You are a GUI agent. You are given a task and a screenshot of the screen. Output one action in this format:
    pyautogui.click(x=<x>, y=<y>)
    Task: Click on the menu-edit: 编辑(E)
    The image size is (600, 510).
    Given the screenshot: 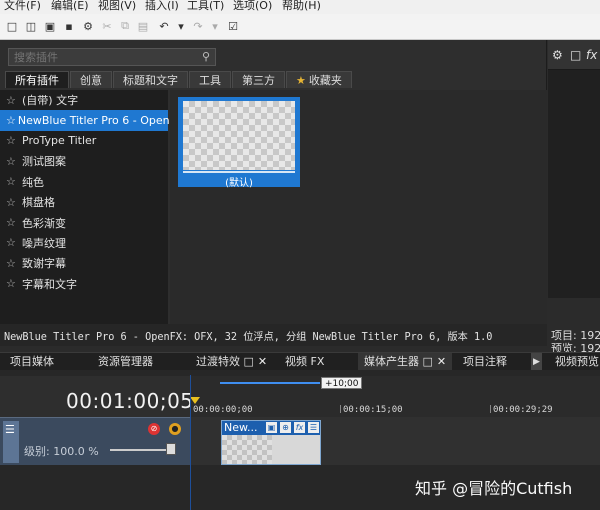 What is the action you would take?
    pyautogui.click(x=70, y=6)
    